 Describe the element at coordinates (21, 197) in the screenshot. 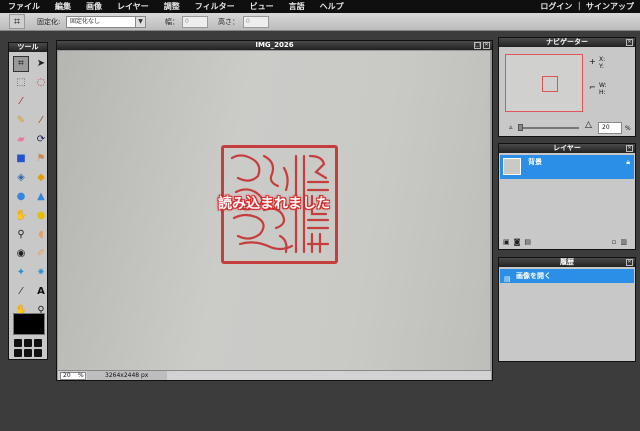

I see `blur-icon: ●` at that location.